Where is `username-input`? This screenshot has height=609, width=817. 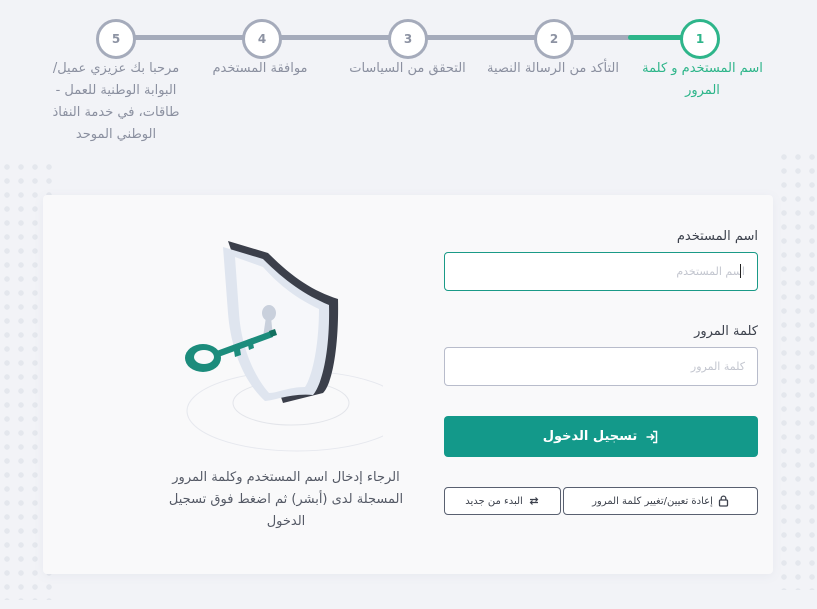
username-input is located at coordinates (601, 271).